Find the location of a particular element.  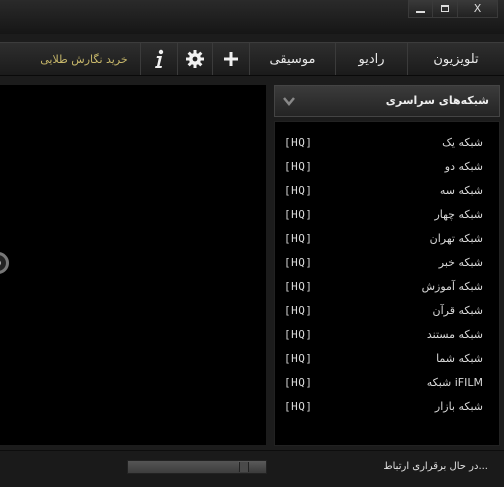

gear-icon is located at coordinates (195, 59).